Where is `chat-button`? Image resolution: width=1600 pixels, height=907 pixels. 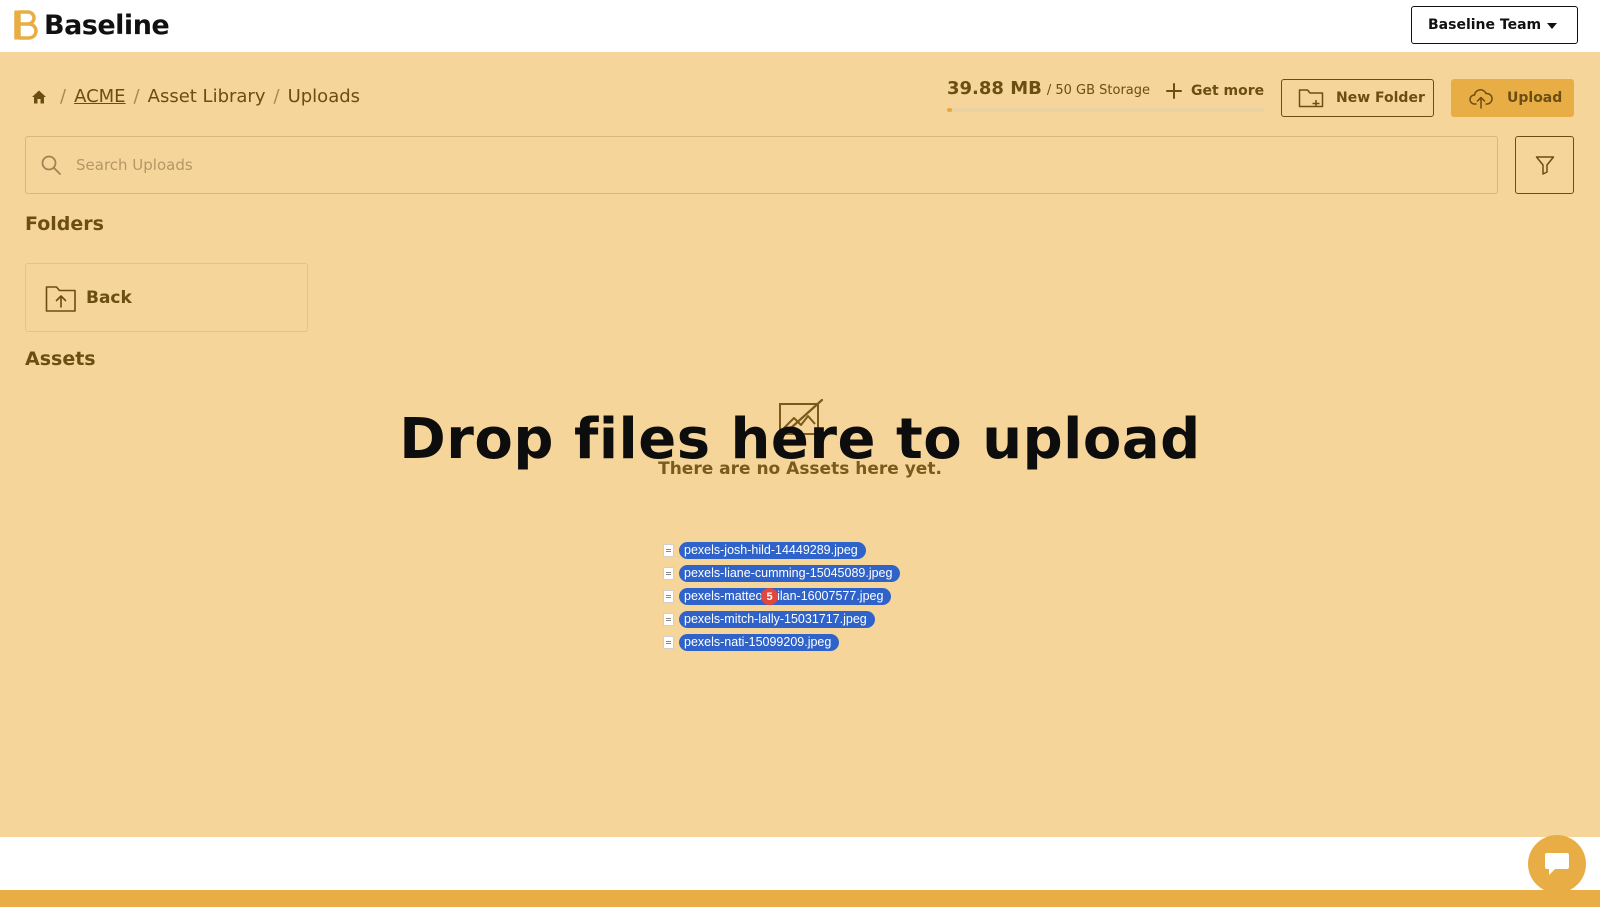 chat-button is located at coordinates (1557, 864).